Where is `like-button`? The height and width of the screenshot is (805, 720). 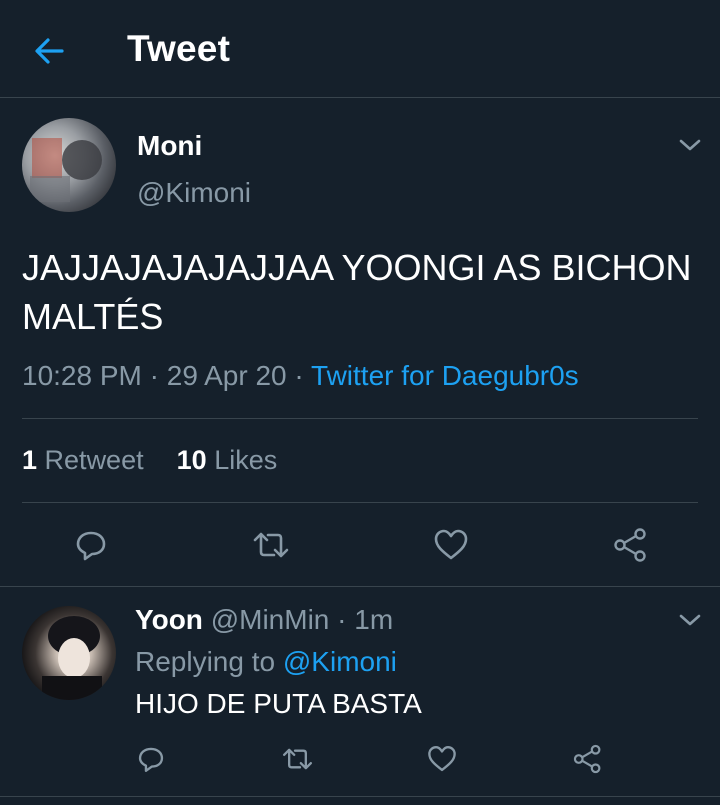
like-button is located at coordinates (451, 545).